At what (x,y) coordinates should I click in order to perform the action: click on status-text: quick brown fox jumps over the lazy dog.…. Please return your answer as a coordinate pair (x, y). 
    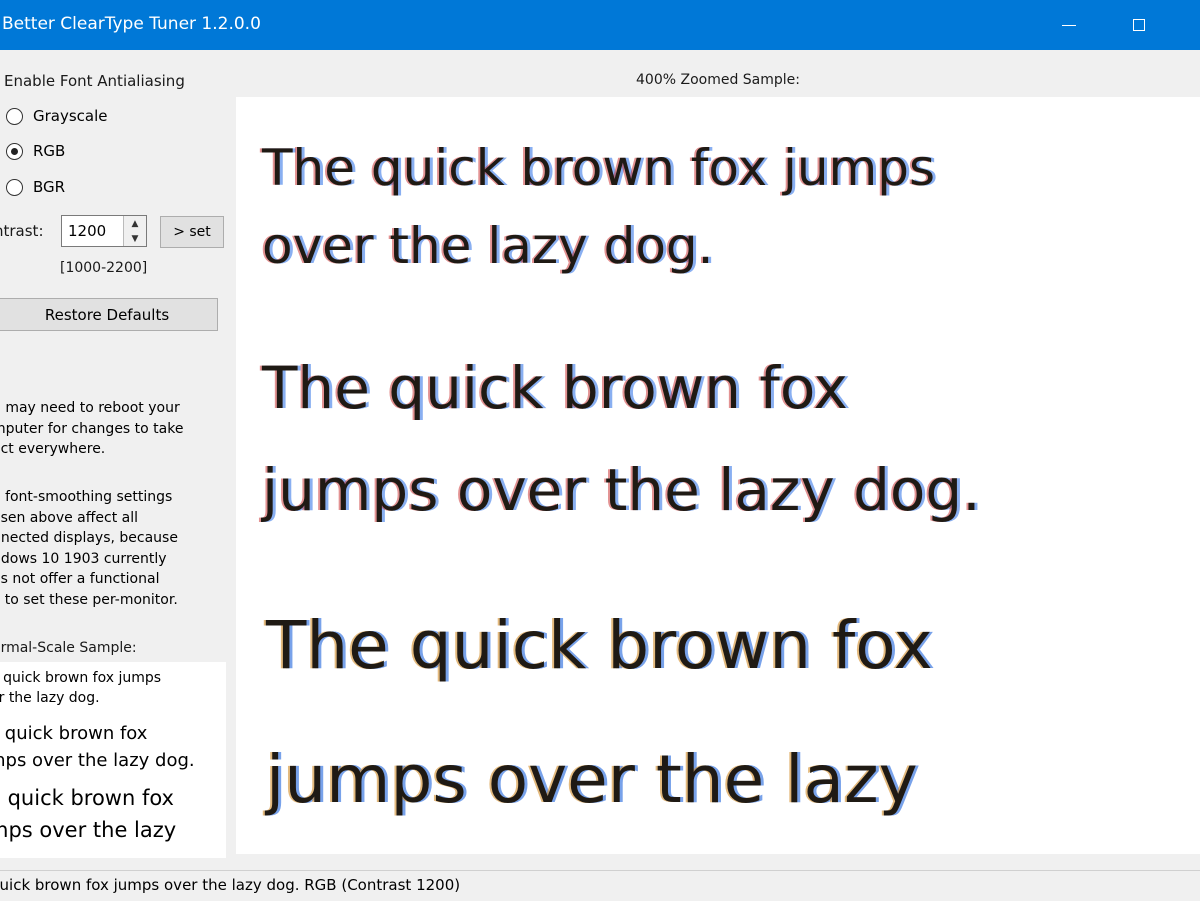
    Looking at the image, I should click on (230, 885).